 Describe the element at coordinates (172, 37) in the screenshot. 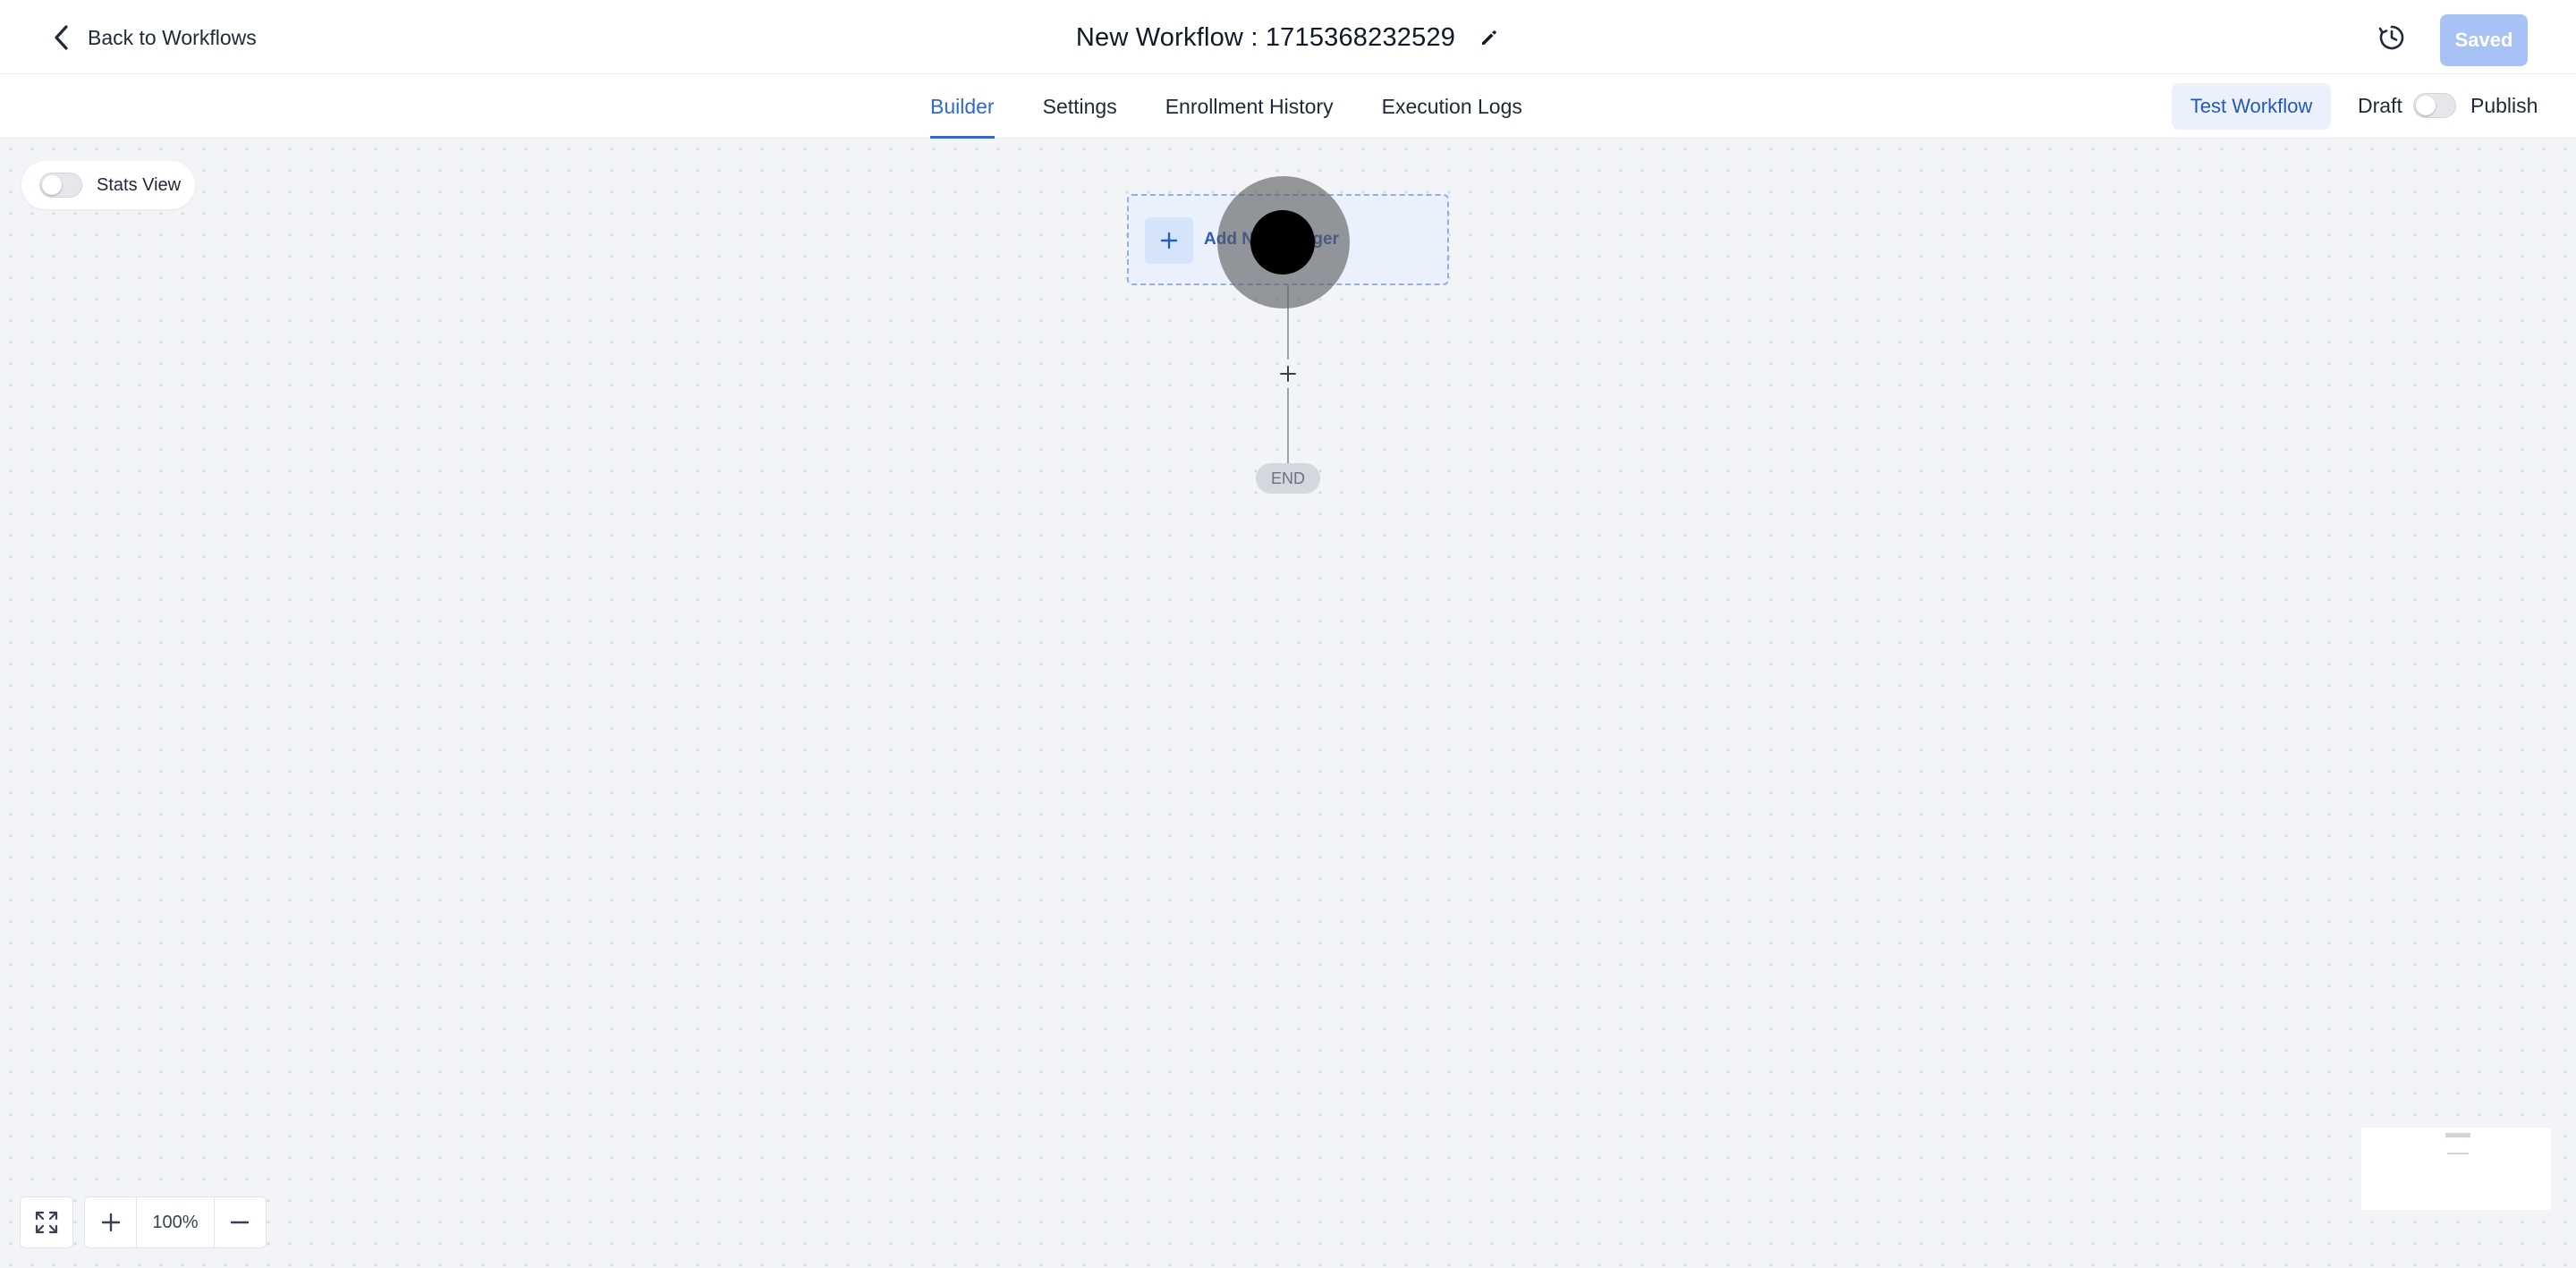

I see `back-link-label: Back to Workflows` at that location.